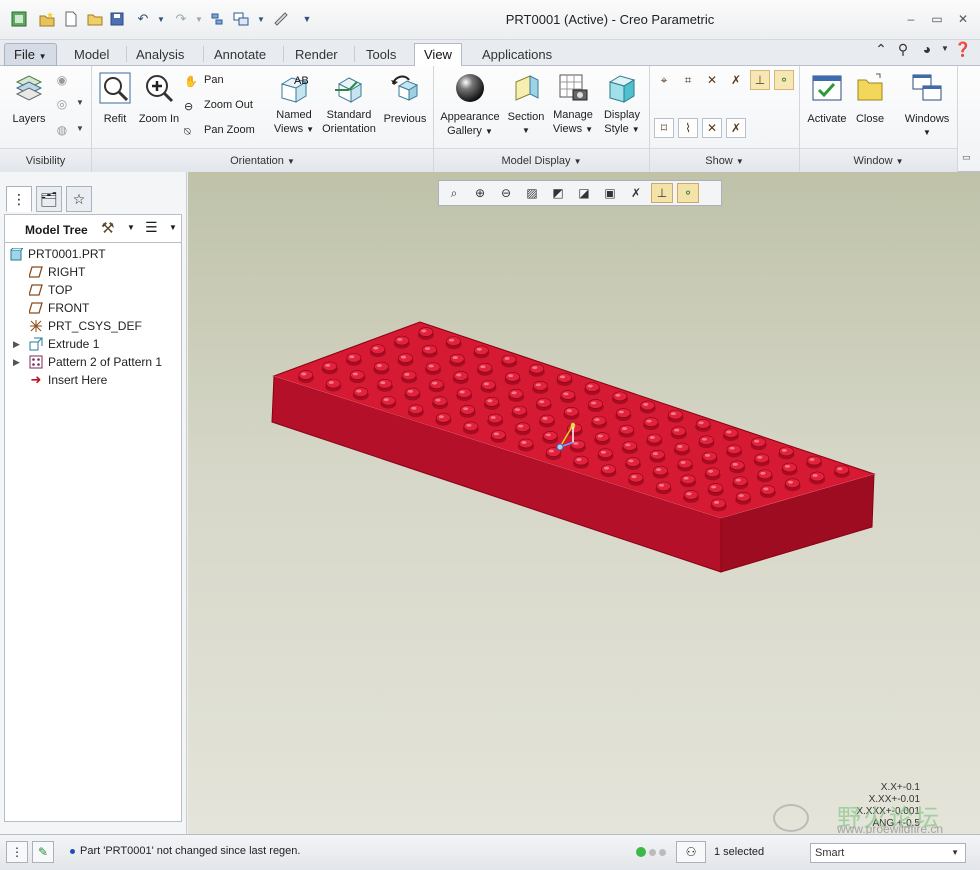 This screenshot has width=980, height=870. Describe the element at coordinates (470, 105) in the screenshot. I see `appearance-gallery-button: Appearance Gallery ▼` at that location.